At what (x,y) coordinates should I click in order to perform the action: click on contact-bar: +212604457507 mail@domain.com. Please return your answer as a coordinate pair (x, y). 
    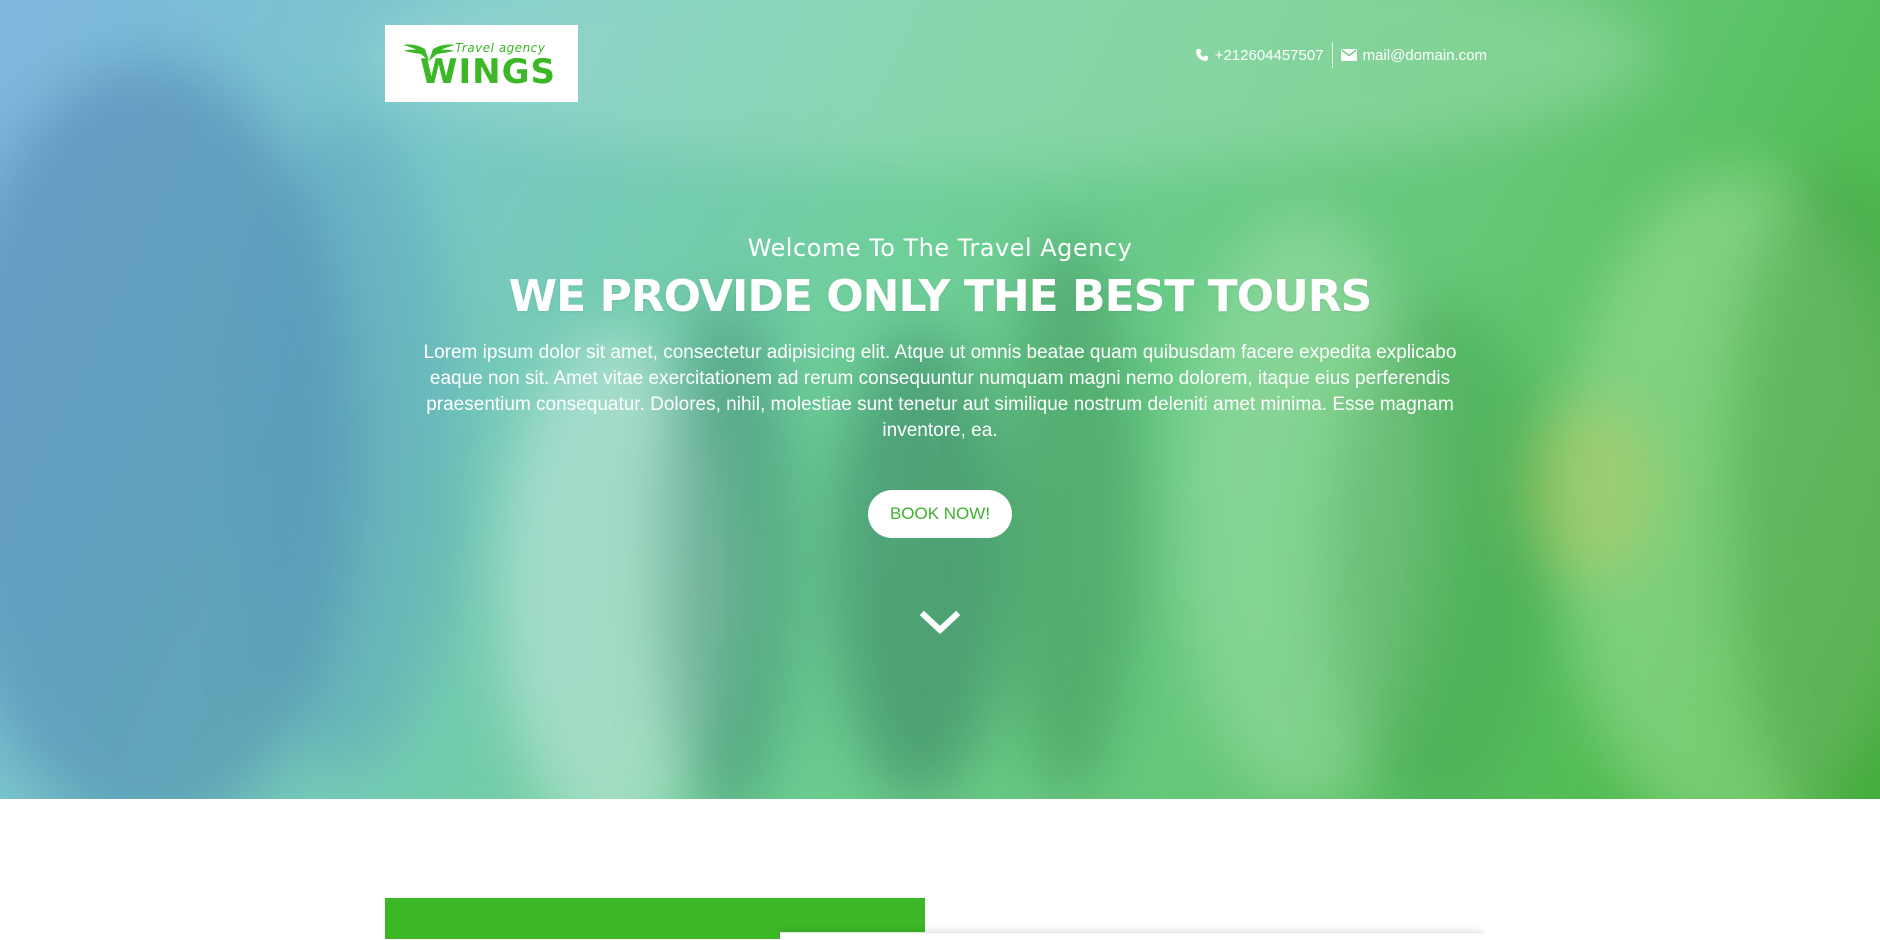
    Looking at the image, I should click on (1341, 55).